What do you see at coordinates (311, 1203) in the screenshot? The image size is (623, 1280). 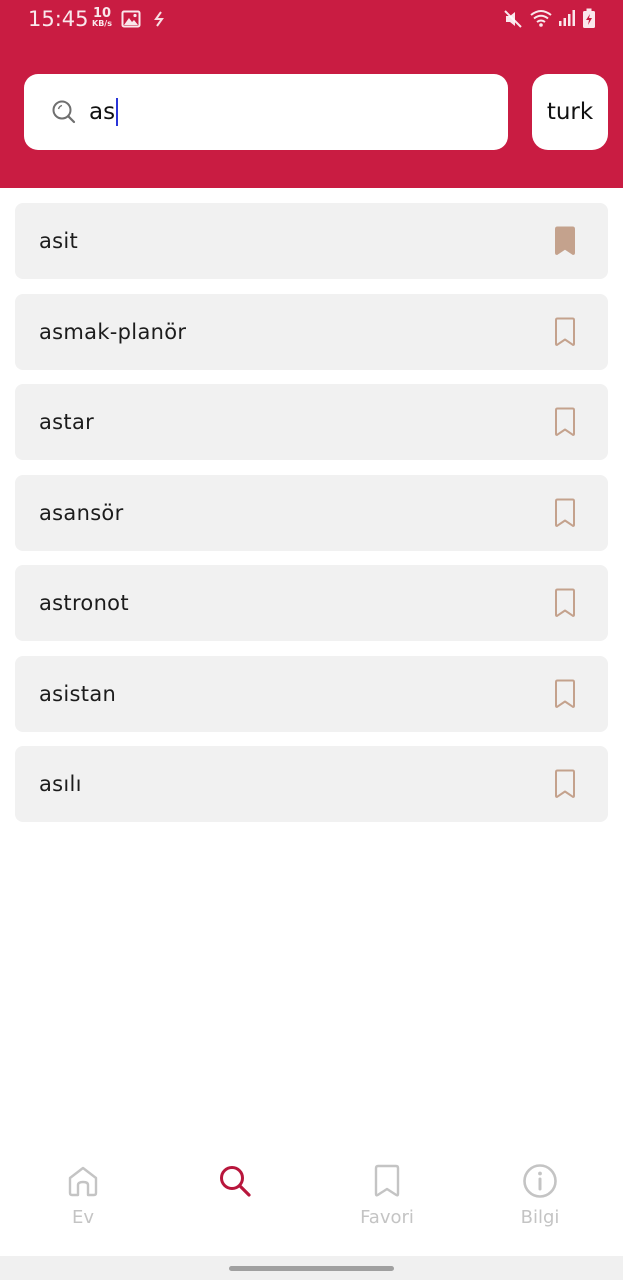 I see `bottom-nav: Ev Favori Bilgi` at bounding box center [311, 1203].